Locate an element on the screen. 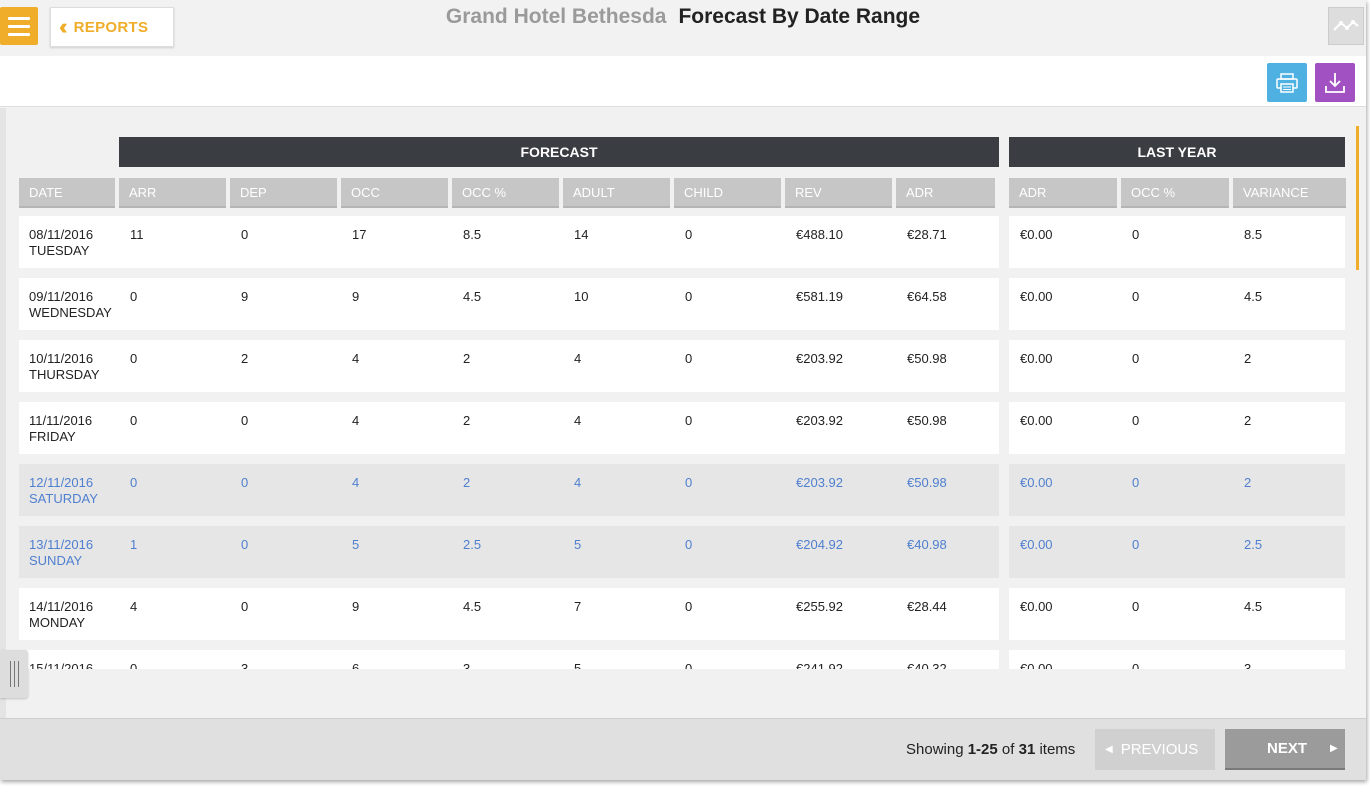 The width and height of the screenshot is (1370, 786). cell-variance: 2 is located at coordinates (1248, 420).